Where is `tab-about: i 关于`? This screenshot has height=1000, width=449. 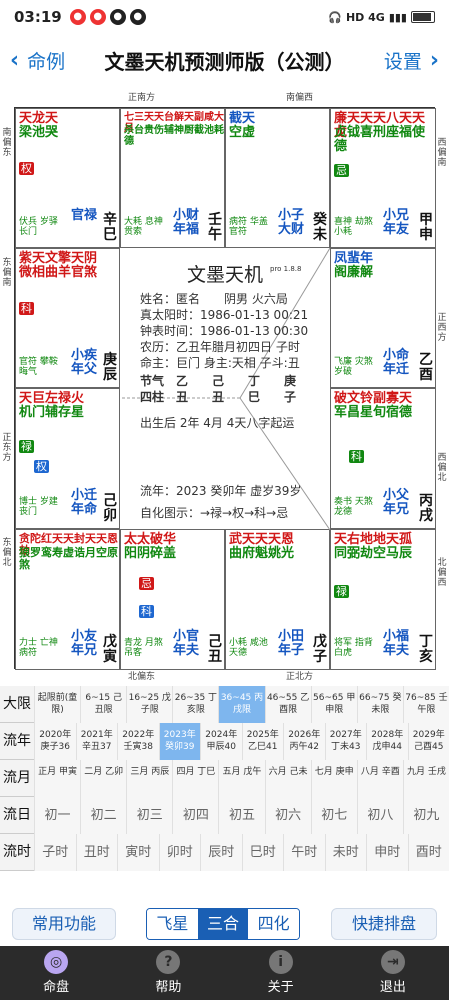 tab-about: i 关于 is located at coordinates (281, 973).